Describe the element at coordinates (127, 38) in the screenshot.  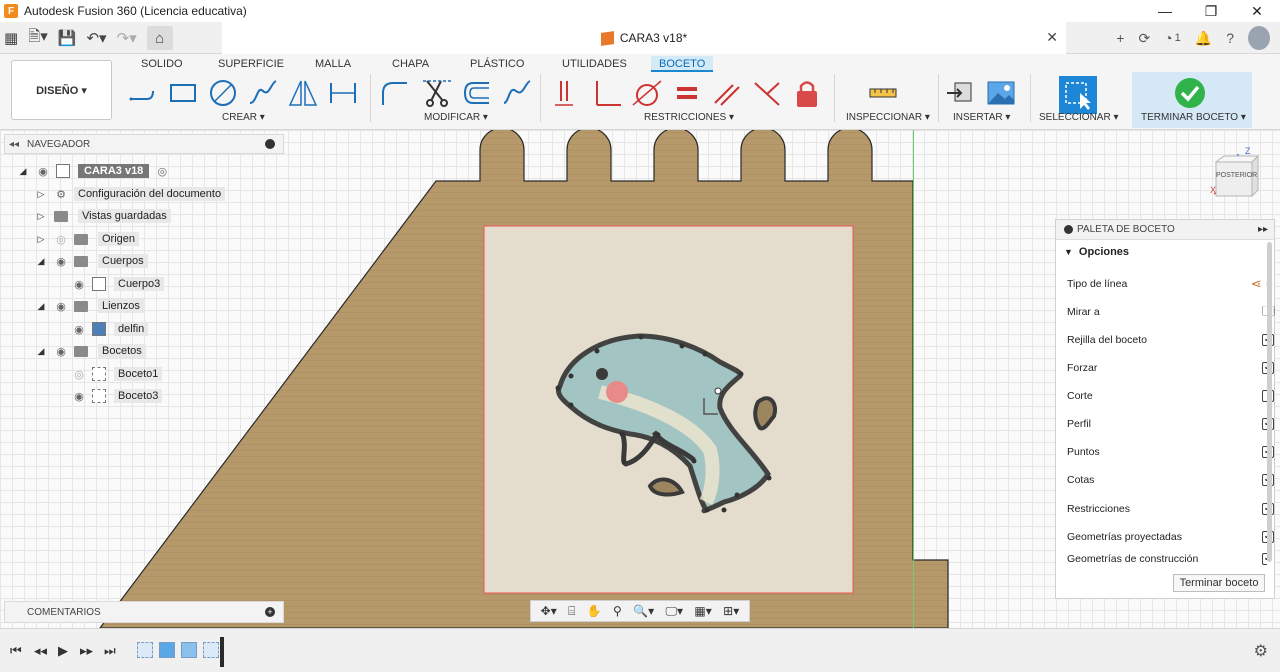
I see `redo-icon: ↷▾` at that location.